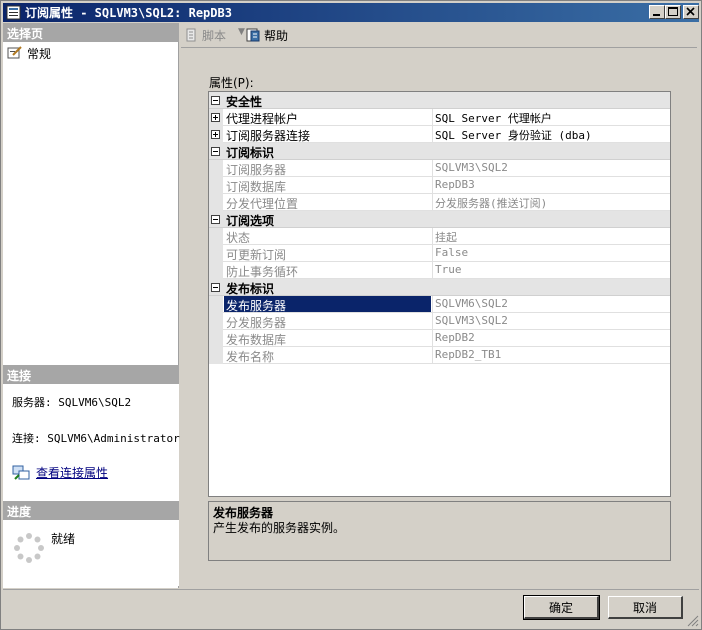 Image resolution: width=702 pixels, height=630 pixels. What do you see at coordinates (91, 553) in the screenshot?
I see `progress-area: 就绪` at bounding box center [91, 553].